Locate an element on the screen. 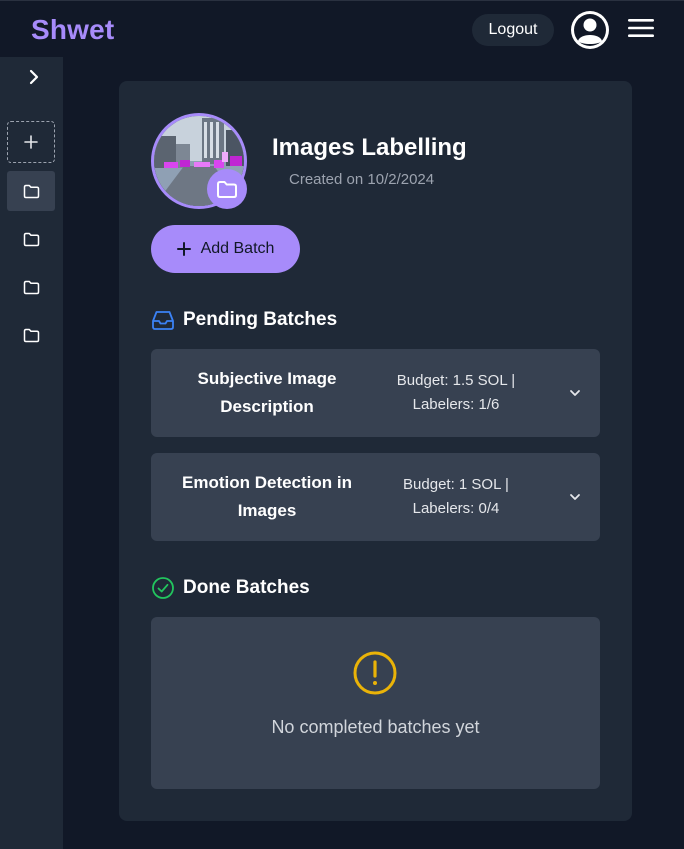  user-circle-icon is located at coordinates (590, 30).